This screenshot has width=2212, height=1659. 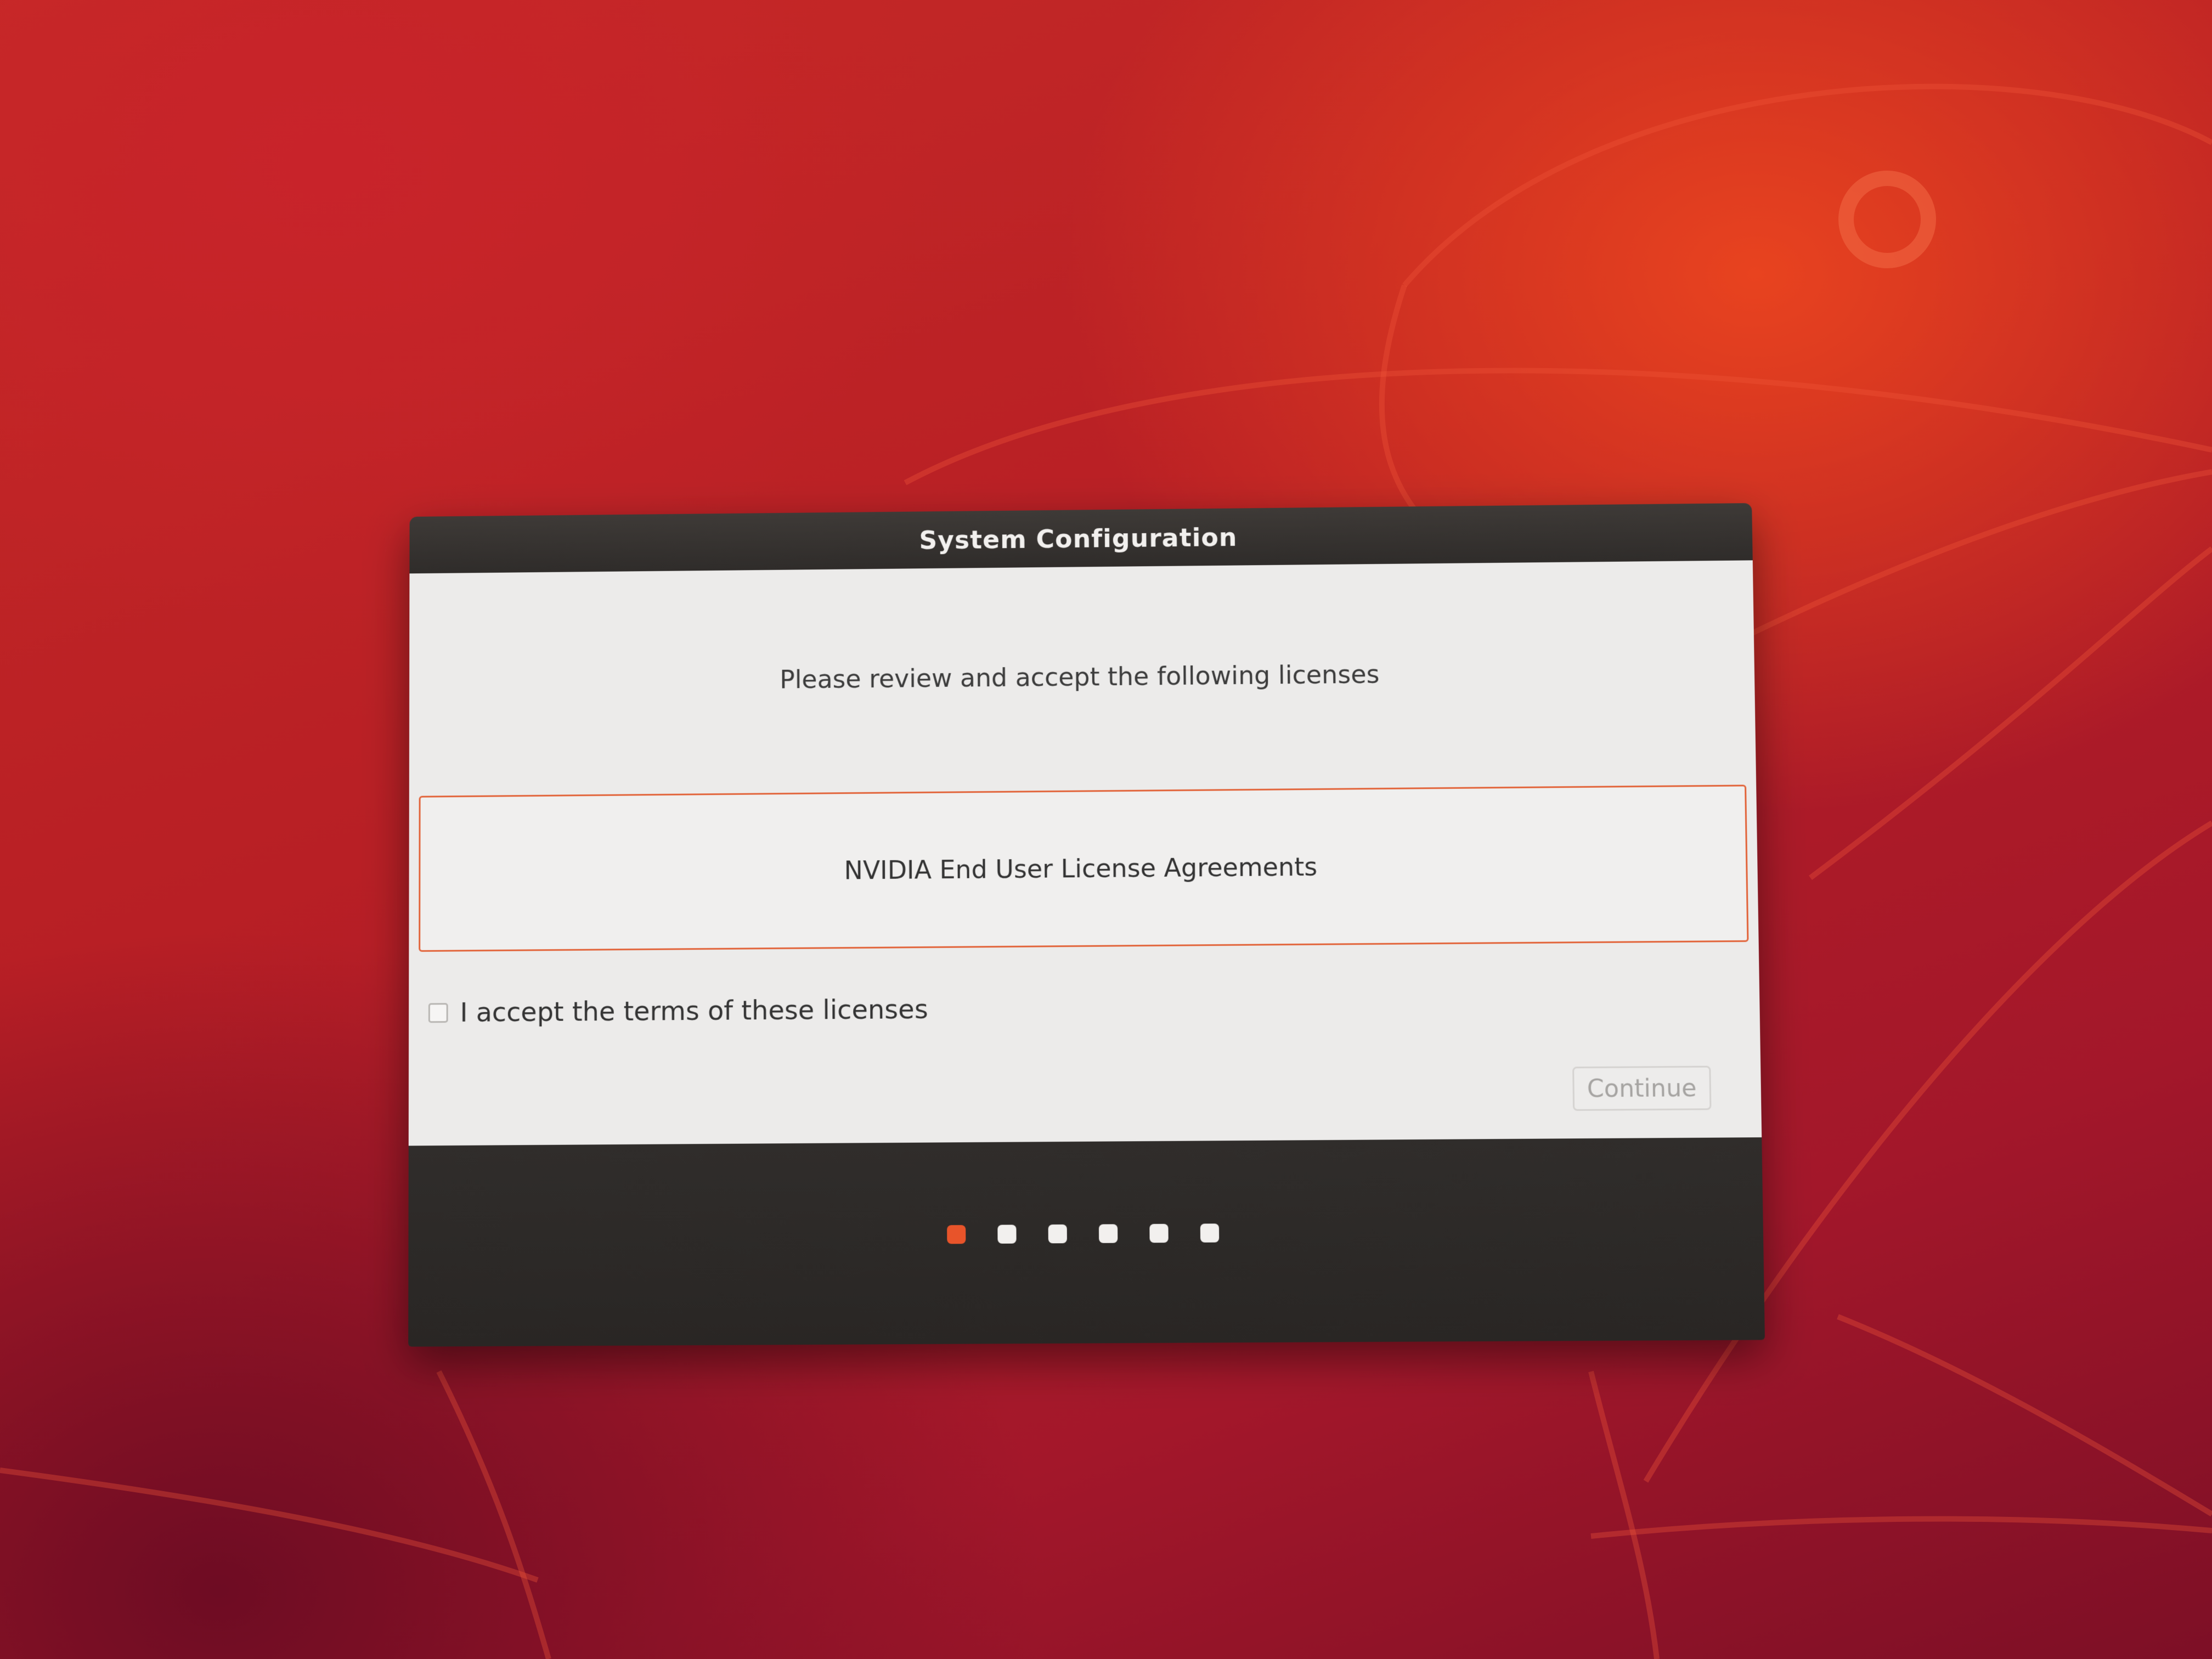 I want to click on continue-button: Continue, so click(x=1642, y=1088).